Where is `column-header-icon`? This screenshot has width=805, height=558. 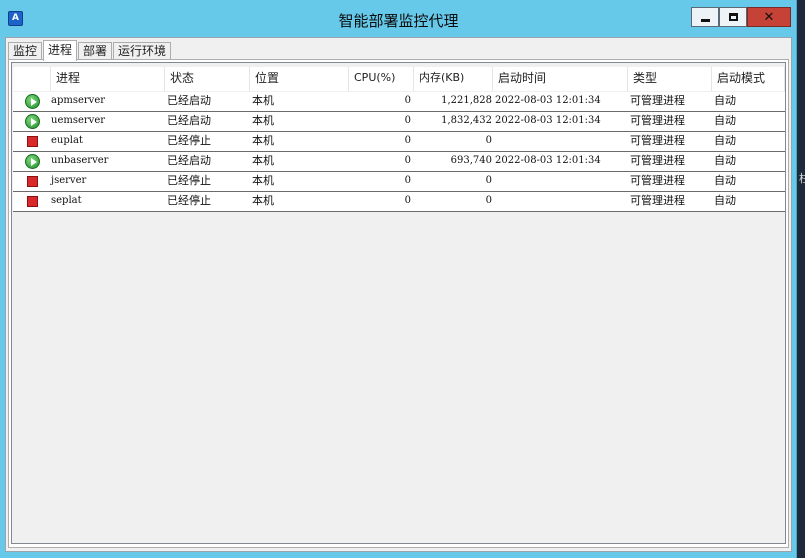
column-header-icon is located at coordinates (32, 79).